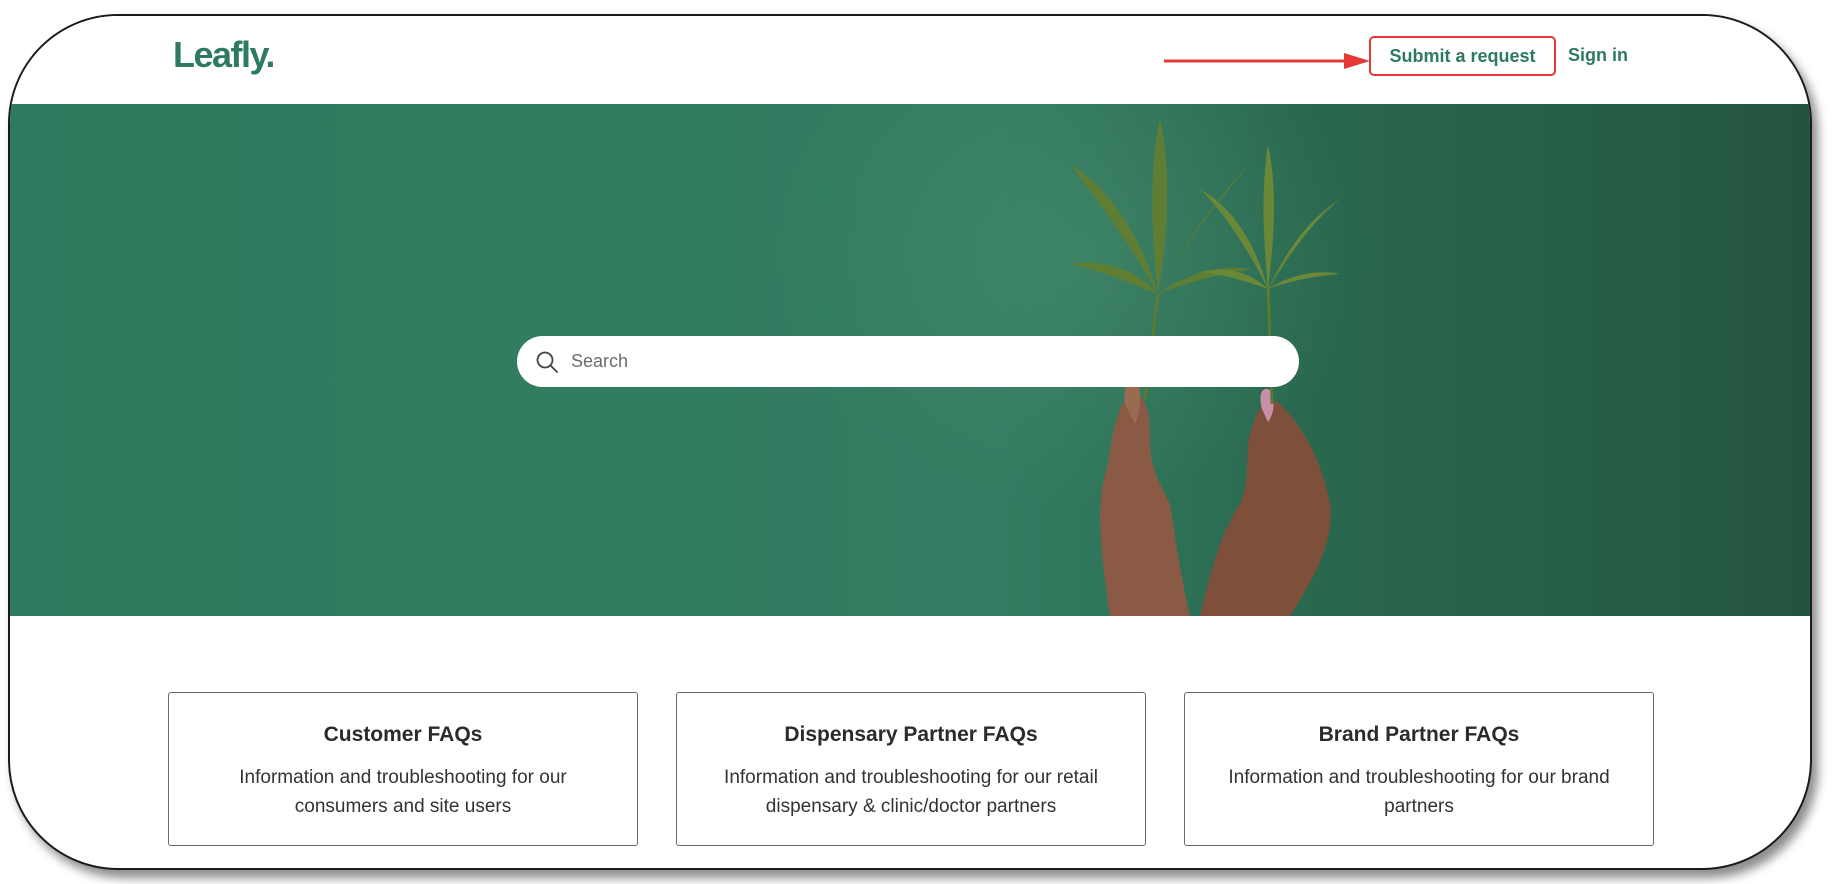  Describe the element at coordinates (547, 362) in the screenshot. I see `search-icon` at that location.